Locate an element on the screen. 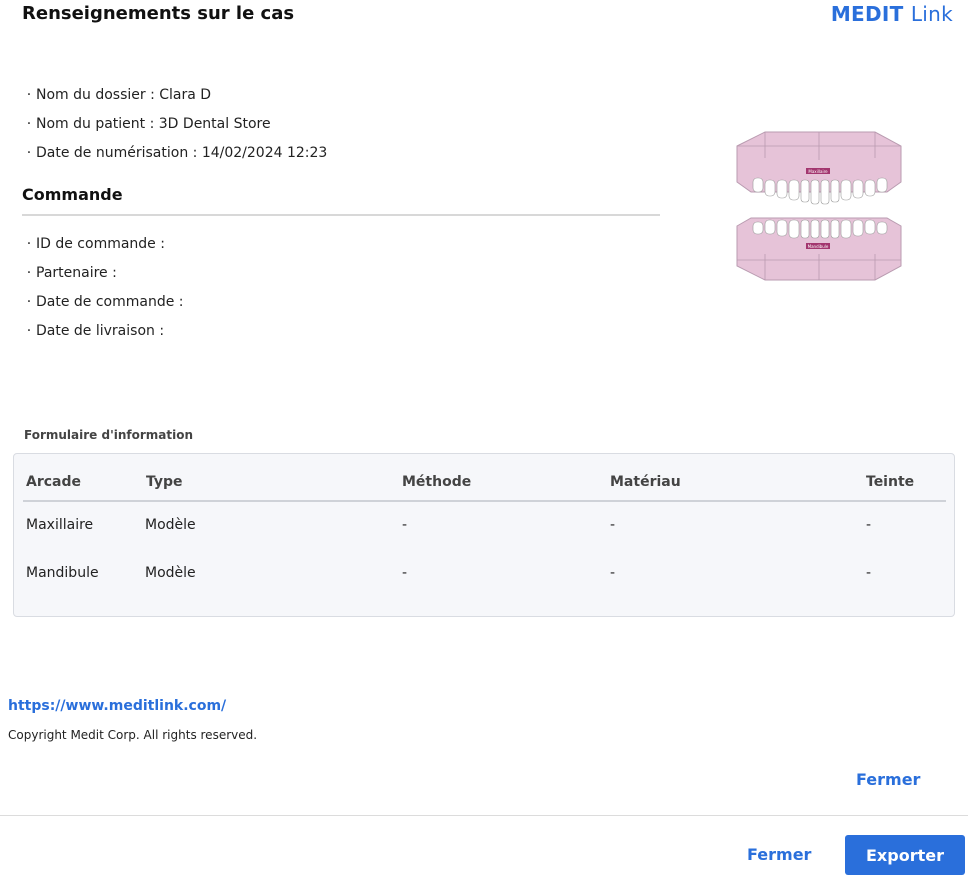 This screenshot has width=968, height=881. page-title: Renseignements sur le cas is located at coordinates (158, 13).